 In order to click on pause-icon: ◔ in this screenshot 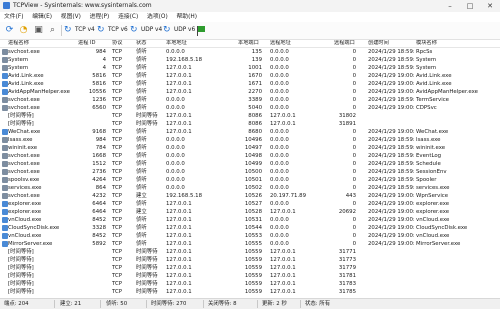, I will do `click(23, 30)`.